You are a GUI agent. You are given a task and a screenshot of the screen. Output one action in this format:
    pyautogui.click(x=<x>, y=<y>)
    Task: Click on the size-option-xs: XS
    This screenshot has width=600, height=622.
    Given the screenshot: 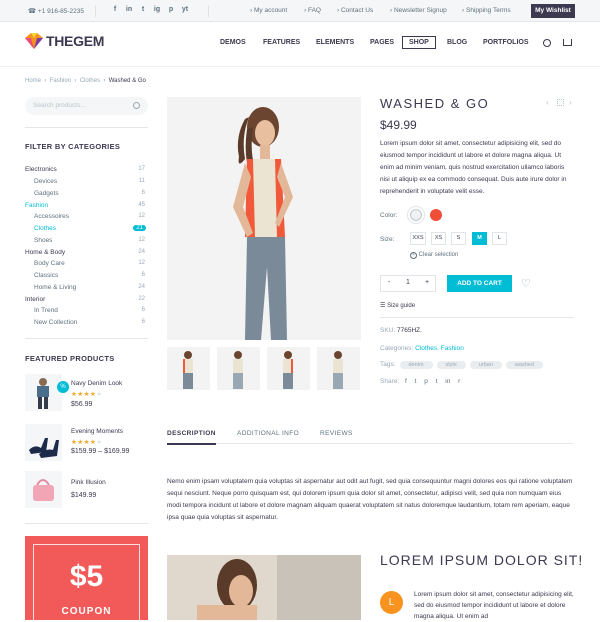 What is the action you would take?
    pyautogui.click(x=438, y=238)
    